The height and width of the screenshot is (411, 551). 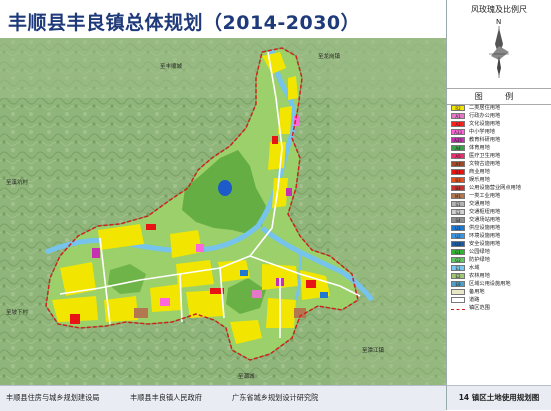 I want to click on legend-swatch: B3, so click(x=458, y=179).